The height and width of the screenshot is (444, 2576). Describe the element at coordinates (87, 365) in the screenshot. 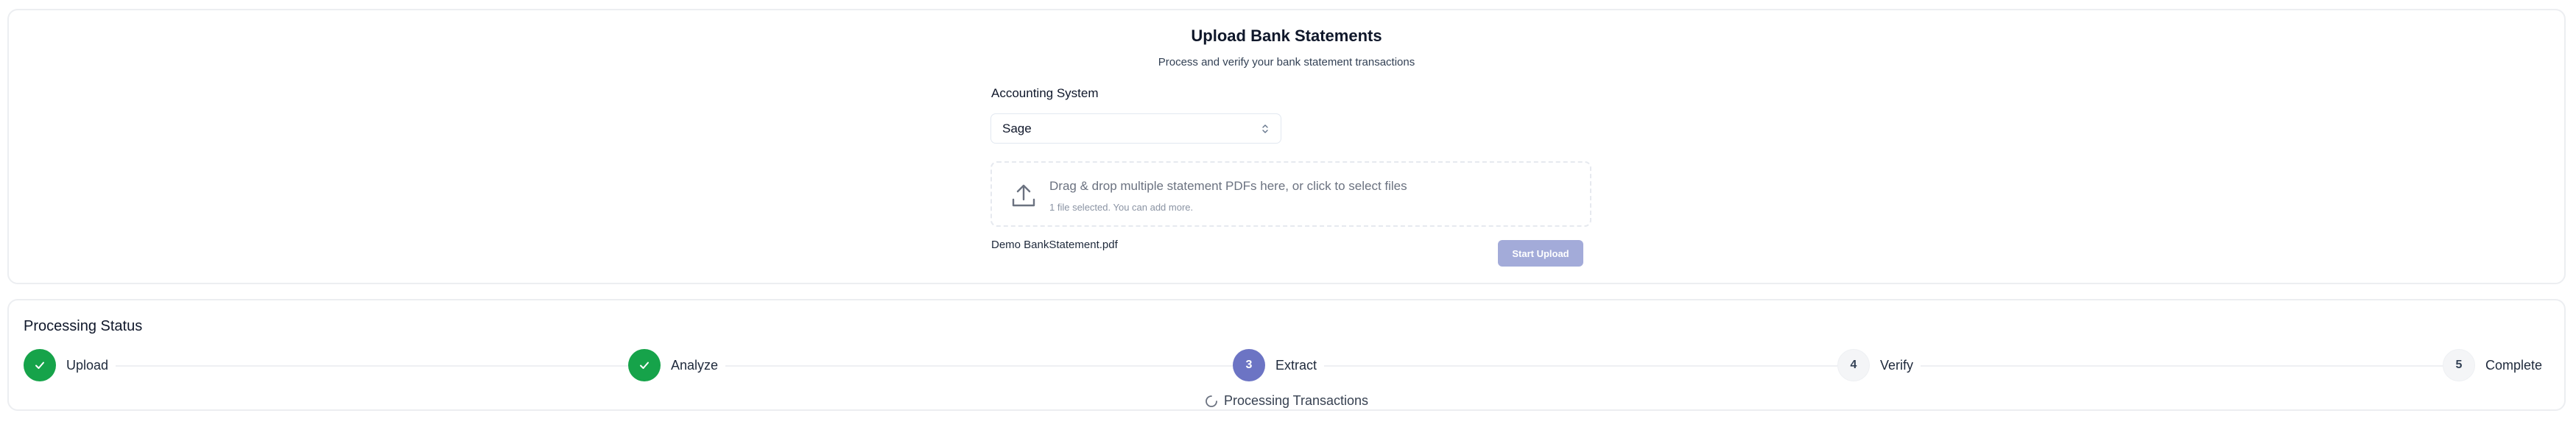

I see `step-label: Upload` at that location.